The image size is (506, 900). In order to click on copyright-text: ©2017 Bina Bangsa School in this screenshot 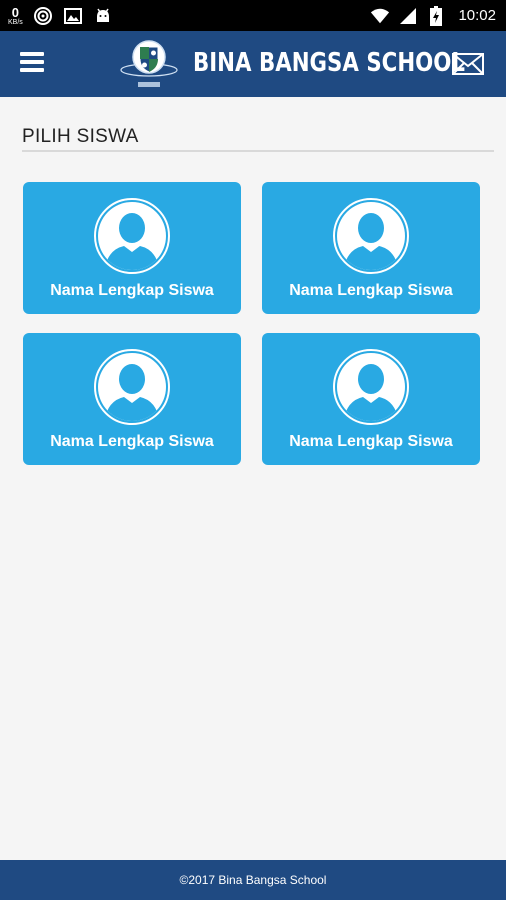, I will do `click(253, 880)`.